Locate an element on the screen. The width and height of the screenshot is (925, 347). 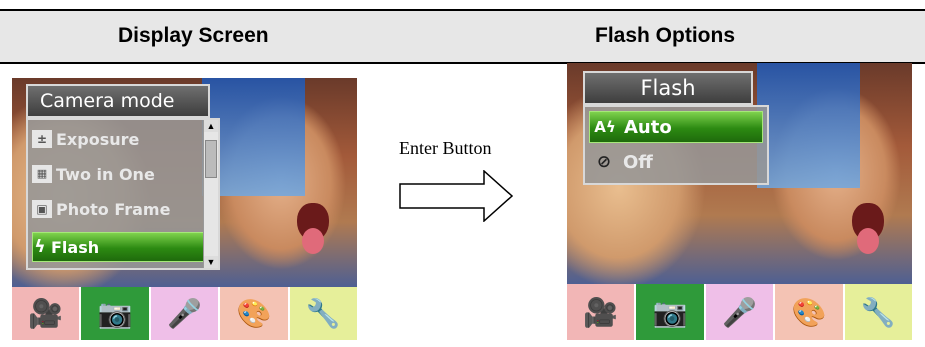
menu-item-label: Exposure is located at coordinates (98, 139).